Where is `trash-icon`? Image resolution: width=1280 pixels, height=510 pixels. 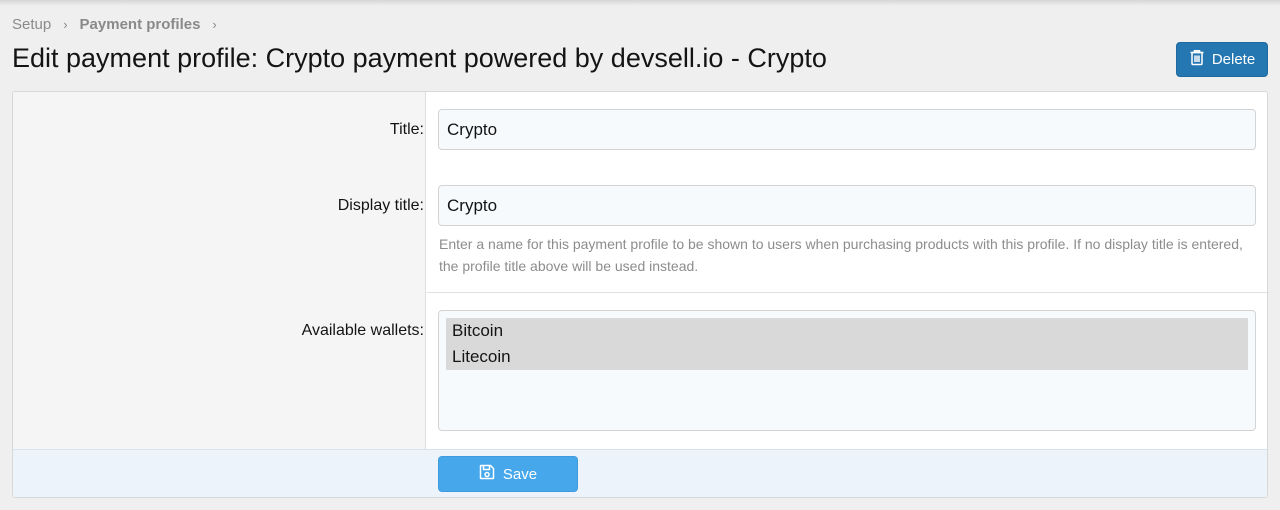 trash-icon is located at coordinates (1197, 59).